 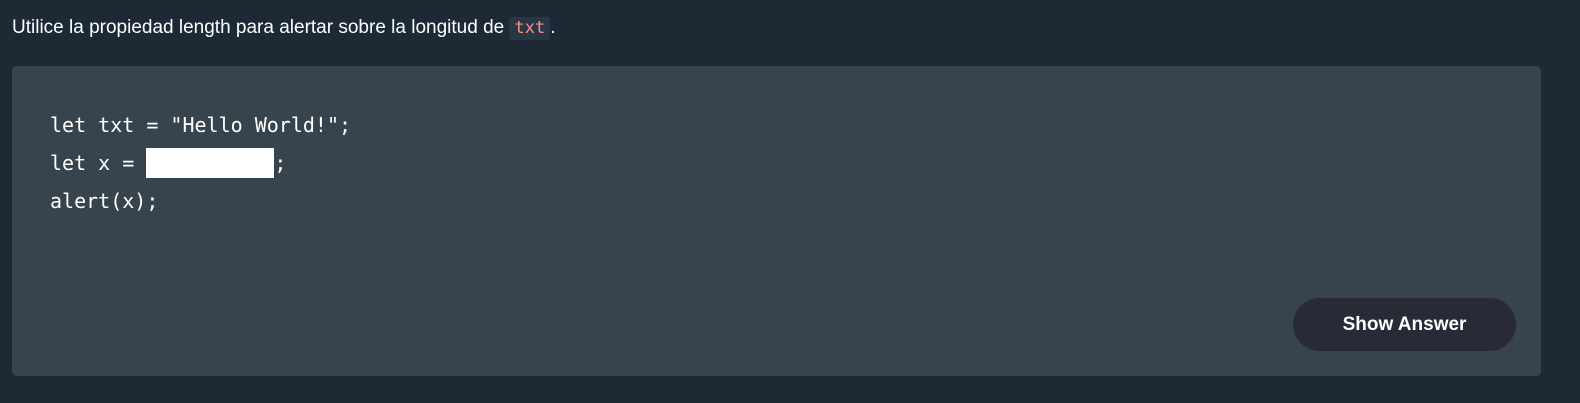 I want to click on code-line-2-prefix: let x =, so click(x=98, y=163).